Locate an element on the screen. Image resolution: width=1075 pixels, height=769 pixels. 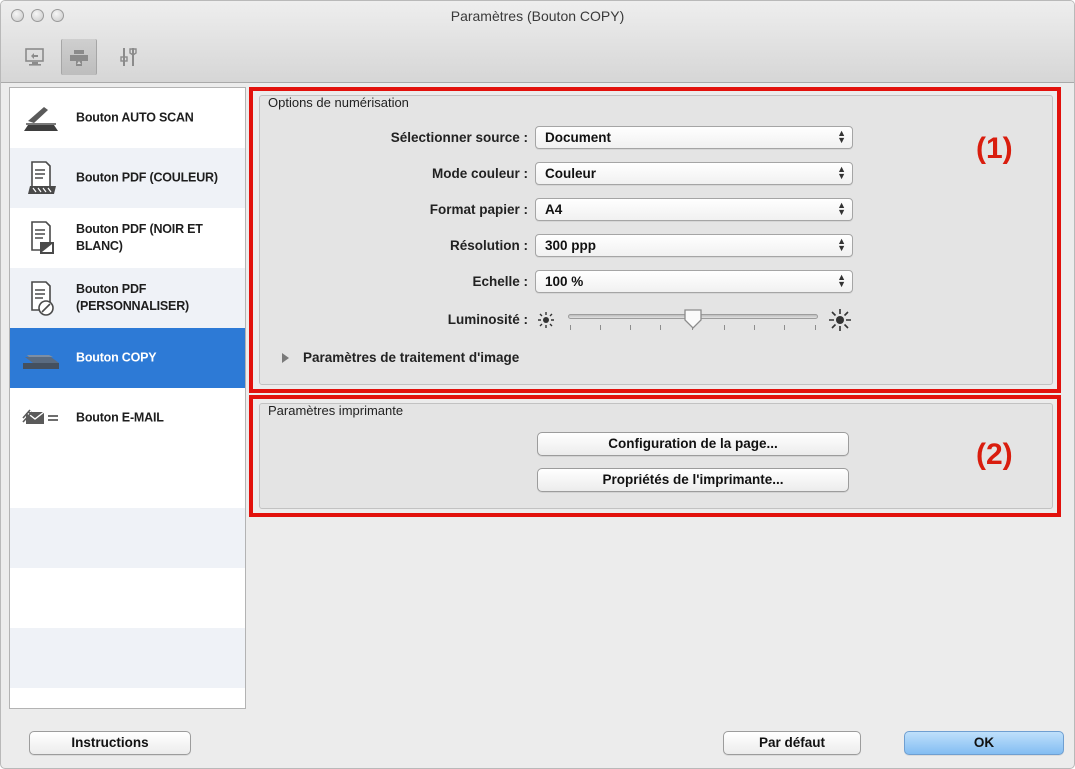
paper-size-row: Format papier : A4 ▲ ▼ is located at coordinates (657, 210).